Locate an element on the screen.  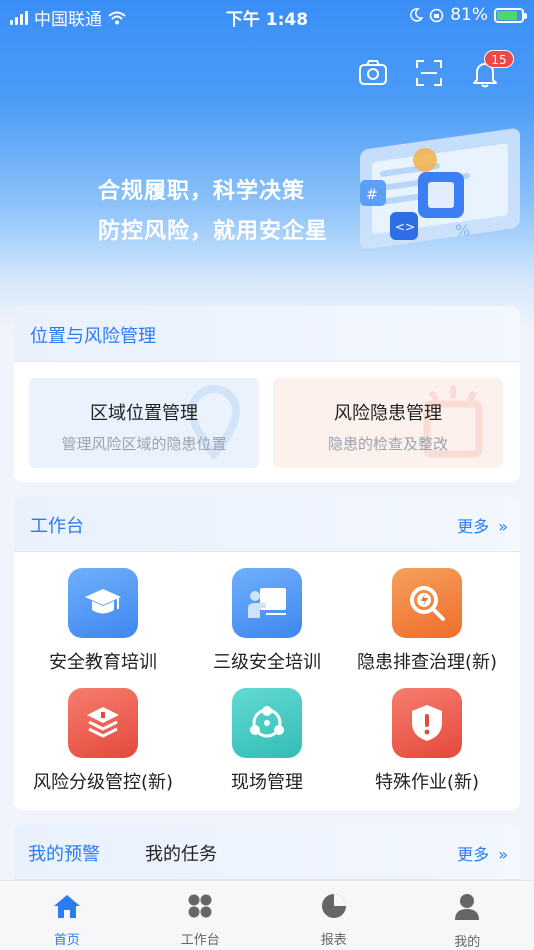
scan-button is located at coordinates (429, 73).